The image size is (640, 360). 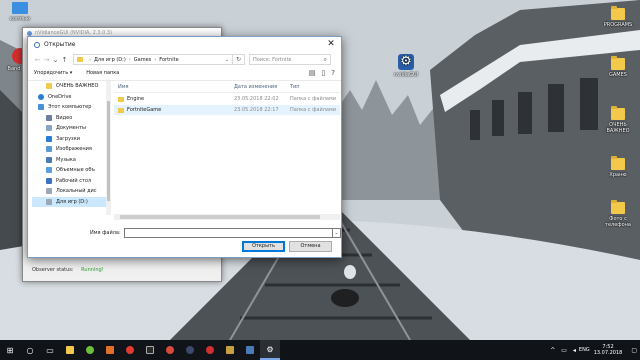 What do you see at coordinates (239, 59) in the screenshot?
I see `refresh-icon: ↻` at bounding box center [239, 59].